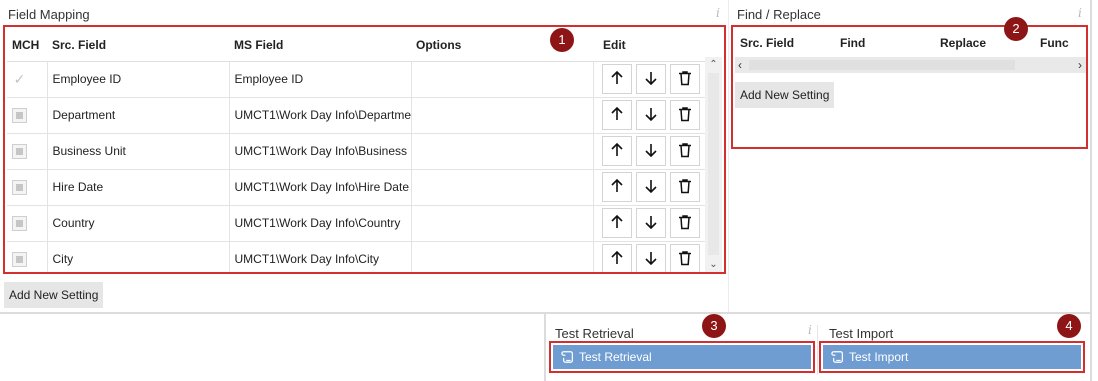 The height and width of the screenshot is (381, 1098). I want to click on find-replace-info-icon: i, so click(1080, 13).